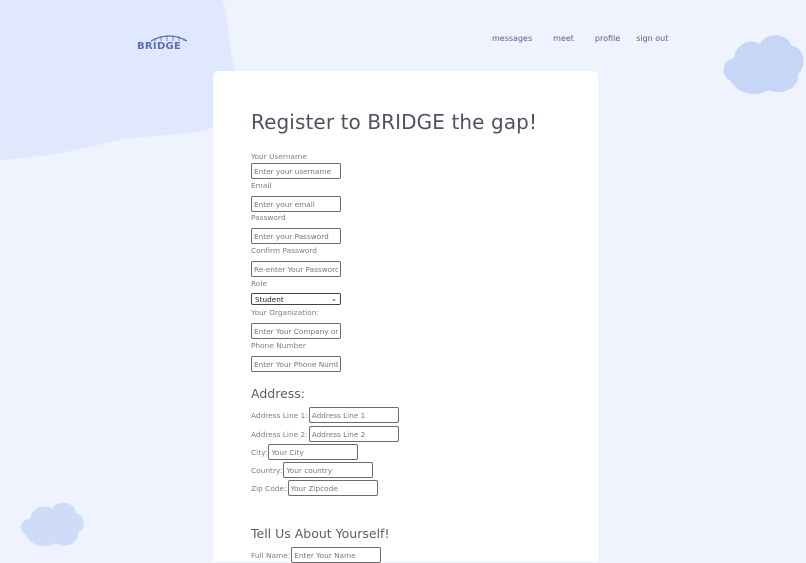  What do you see at coordinates (267, 470) in the screenshot?
I see `country-label: Country:` at bounding box center [267, 470].